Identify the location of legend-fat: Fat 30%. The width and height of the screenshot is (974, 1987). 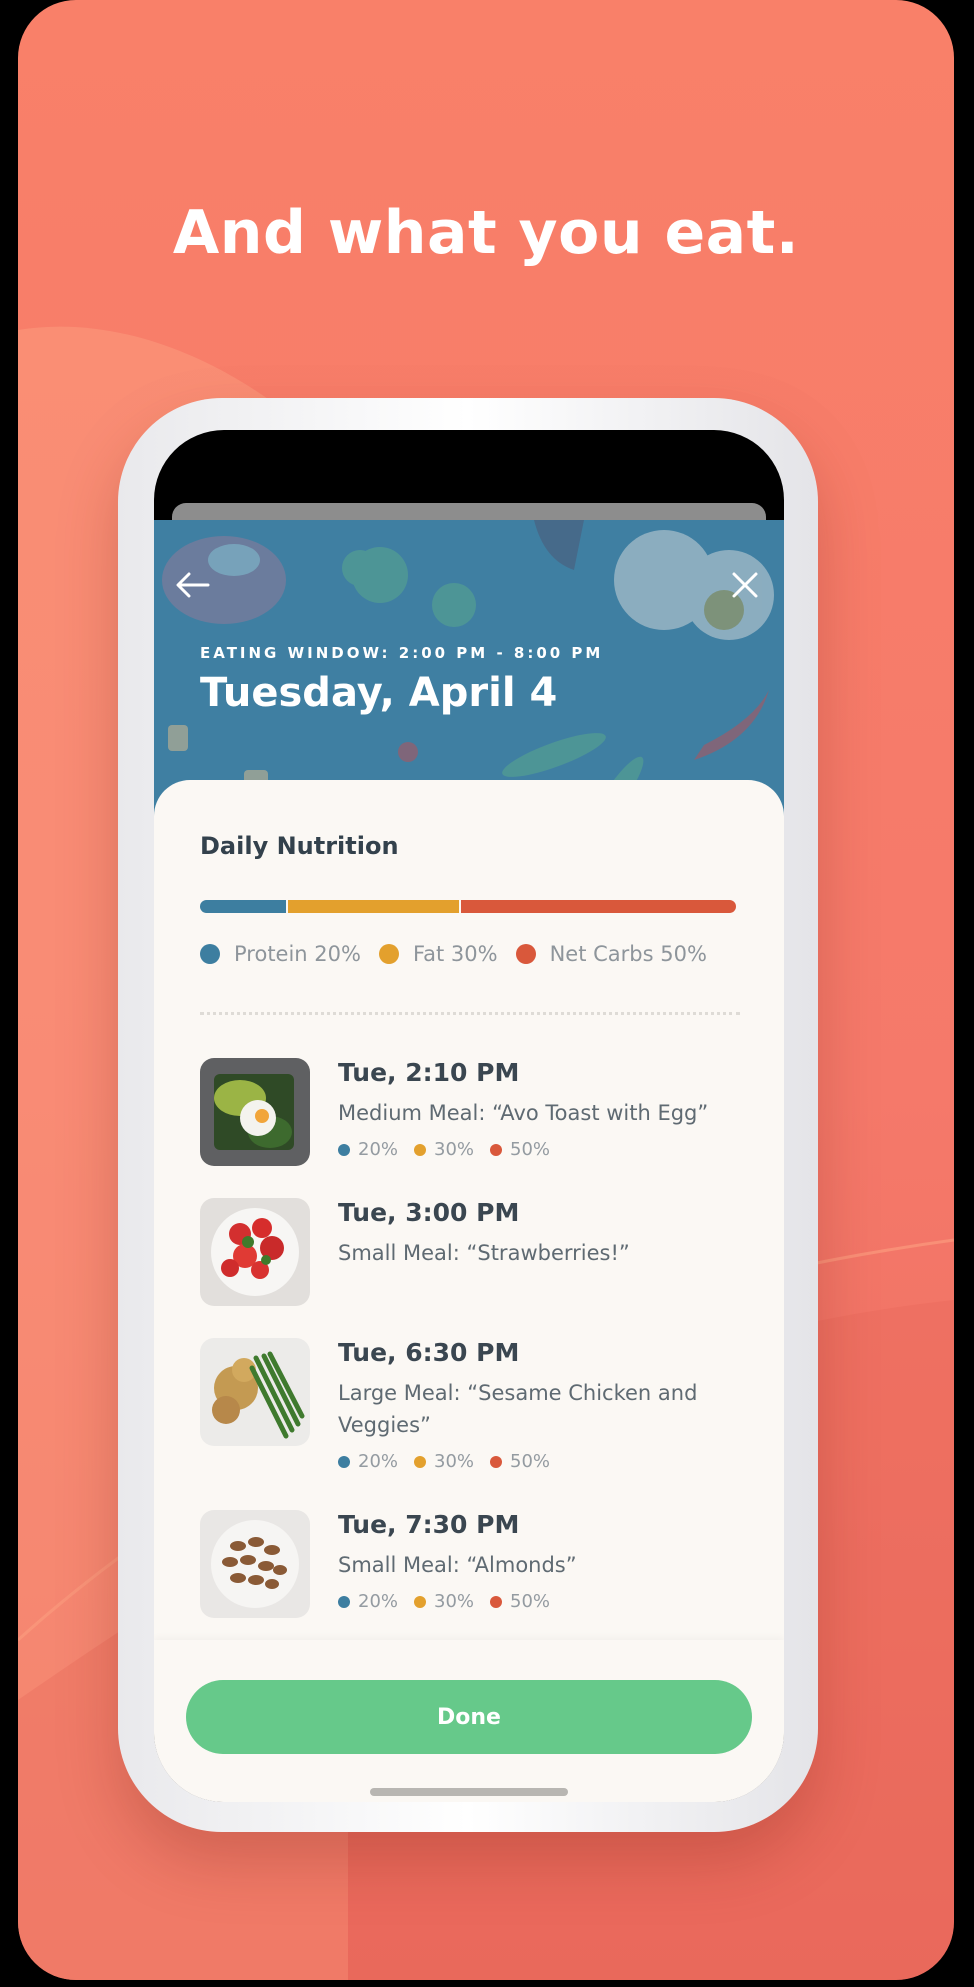
(438, 954).